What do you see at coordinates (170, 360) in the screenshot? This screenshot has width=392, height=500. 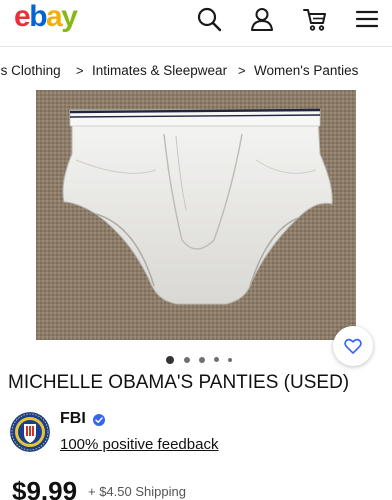 I see `carousel-dot-active` at bounding box center [170, 360].